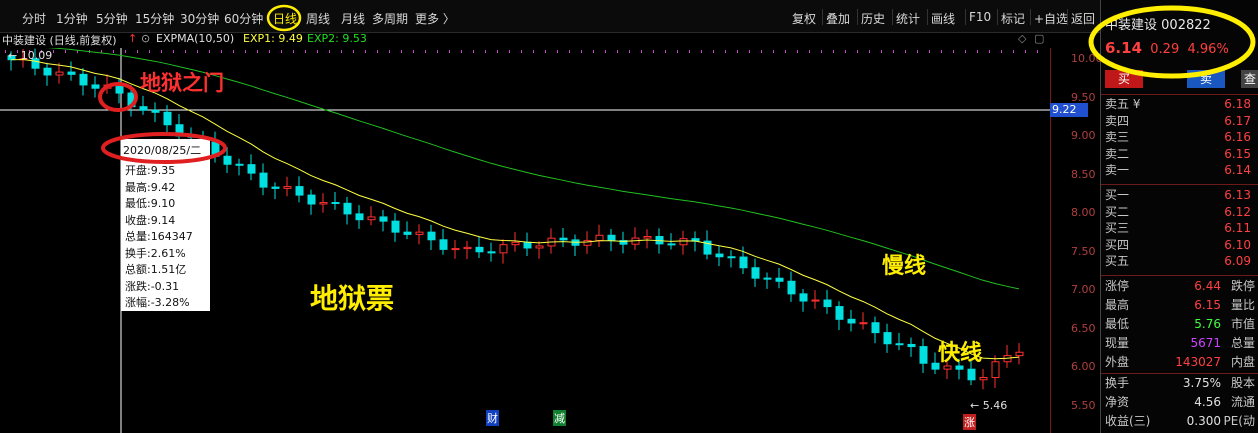  Describe the element at coordinates (1178, 153) in the screenshot. I see `quote-row: 卖二 6.15` at that location.